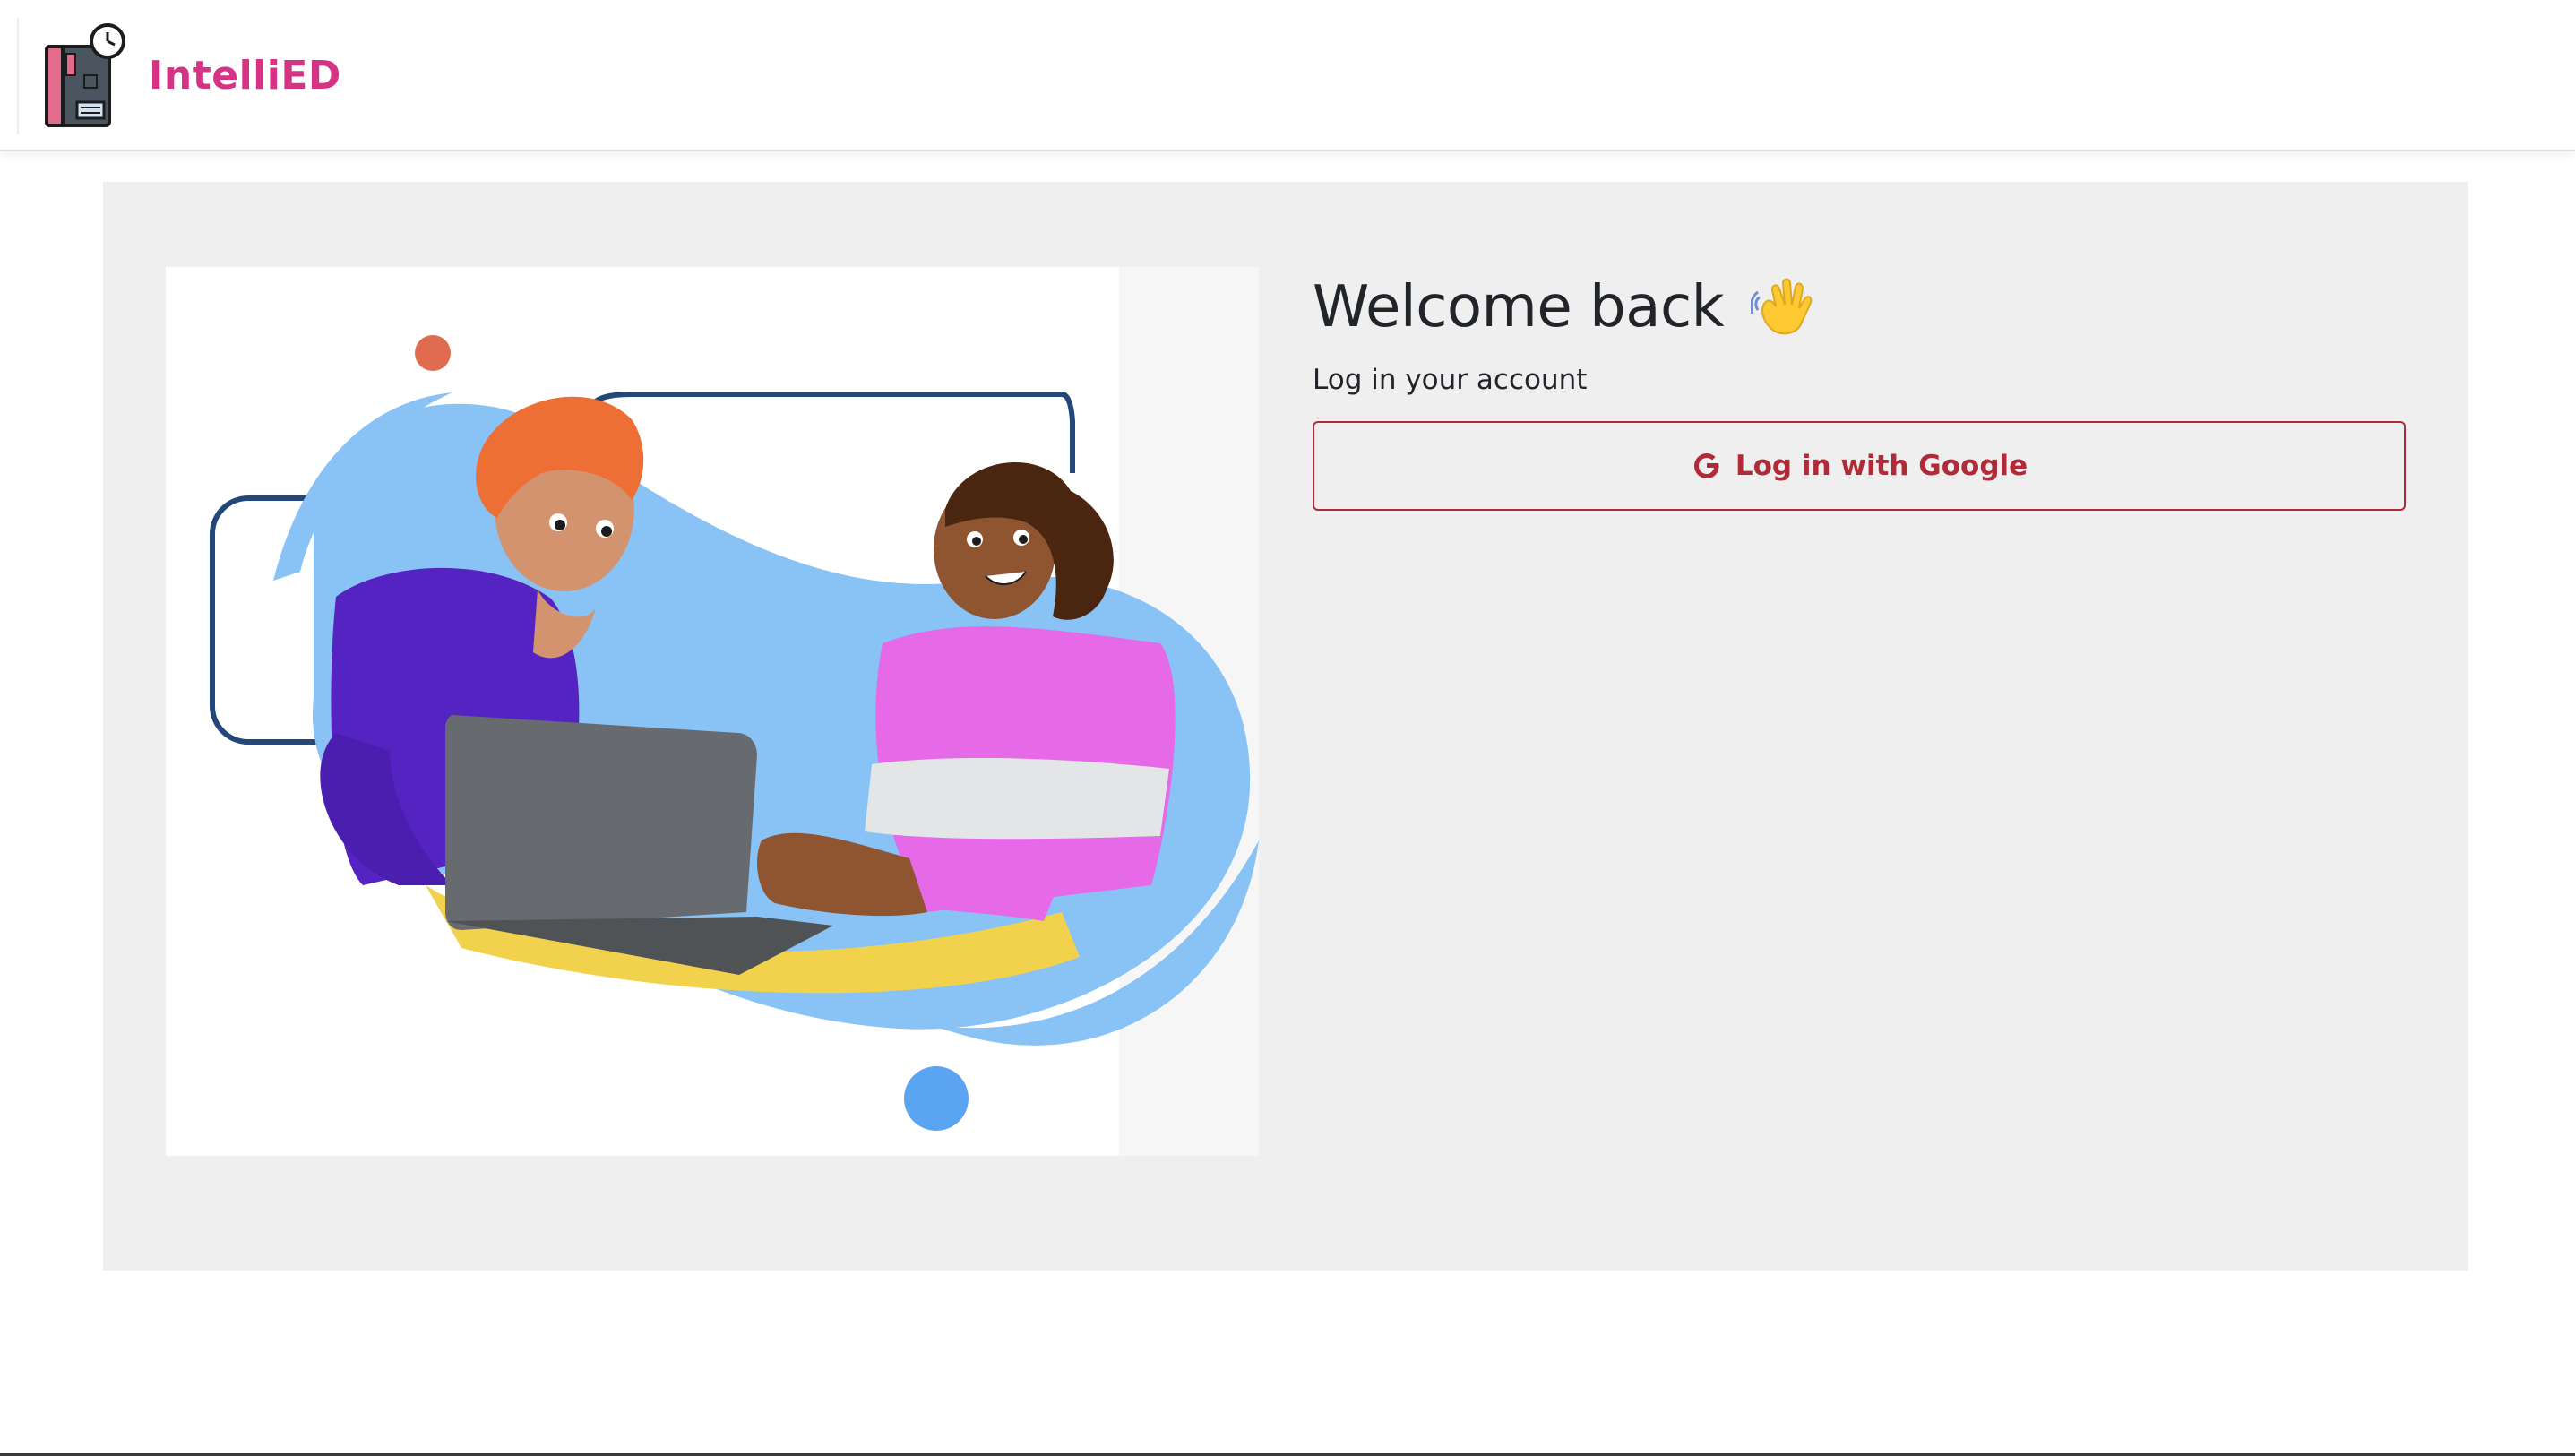 The height and width of the screenshot is (1456, 2575). What do you see at coordinates (1287, 75) in the screenshot?
I see `top-navbar: IntelliED` at bounding box center [1287, 75].